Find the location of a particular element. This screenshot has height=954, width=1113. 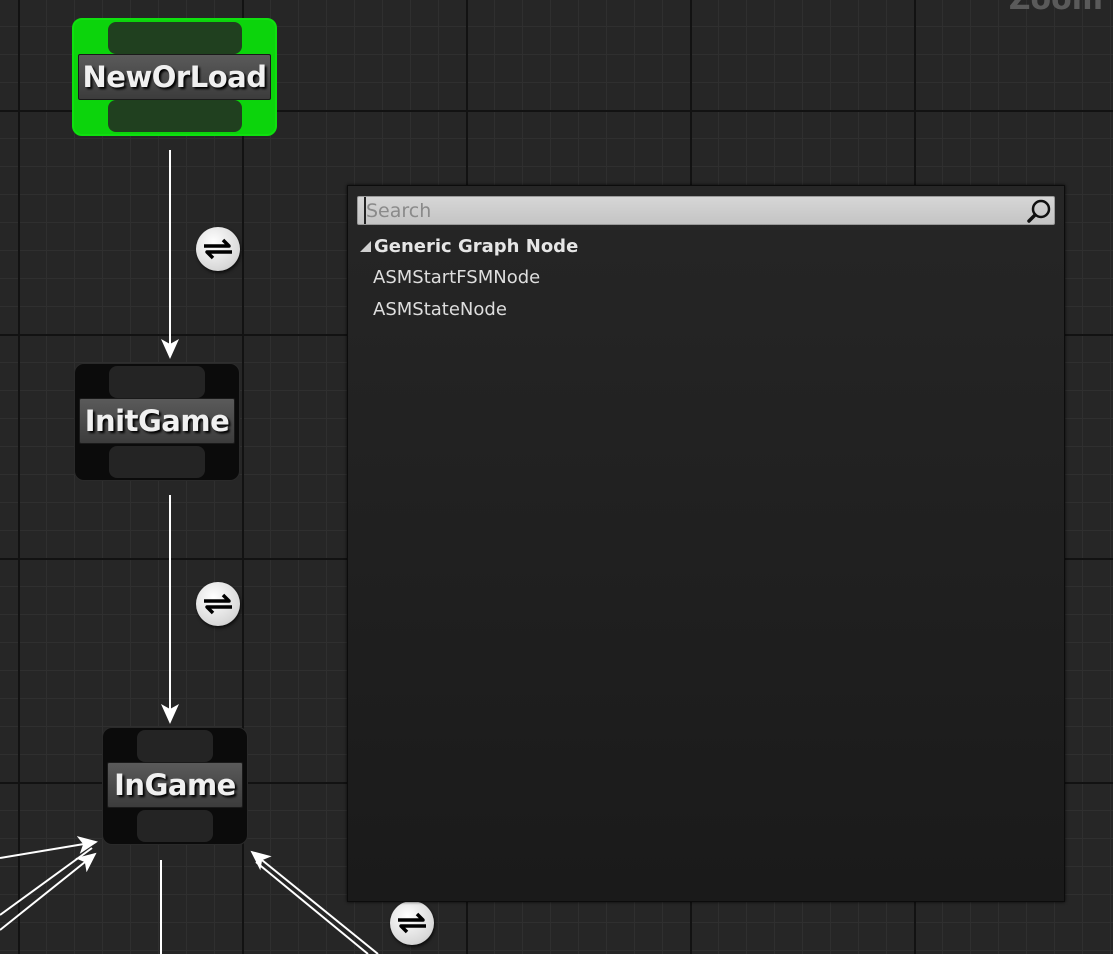

state-node-ingame: InGame is located at coordinates (175, 786).